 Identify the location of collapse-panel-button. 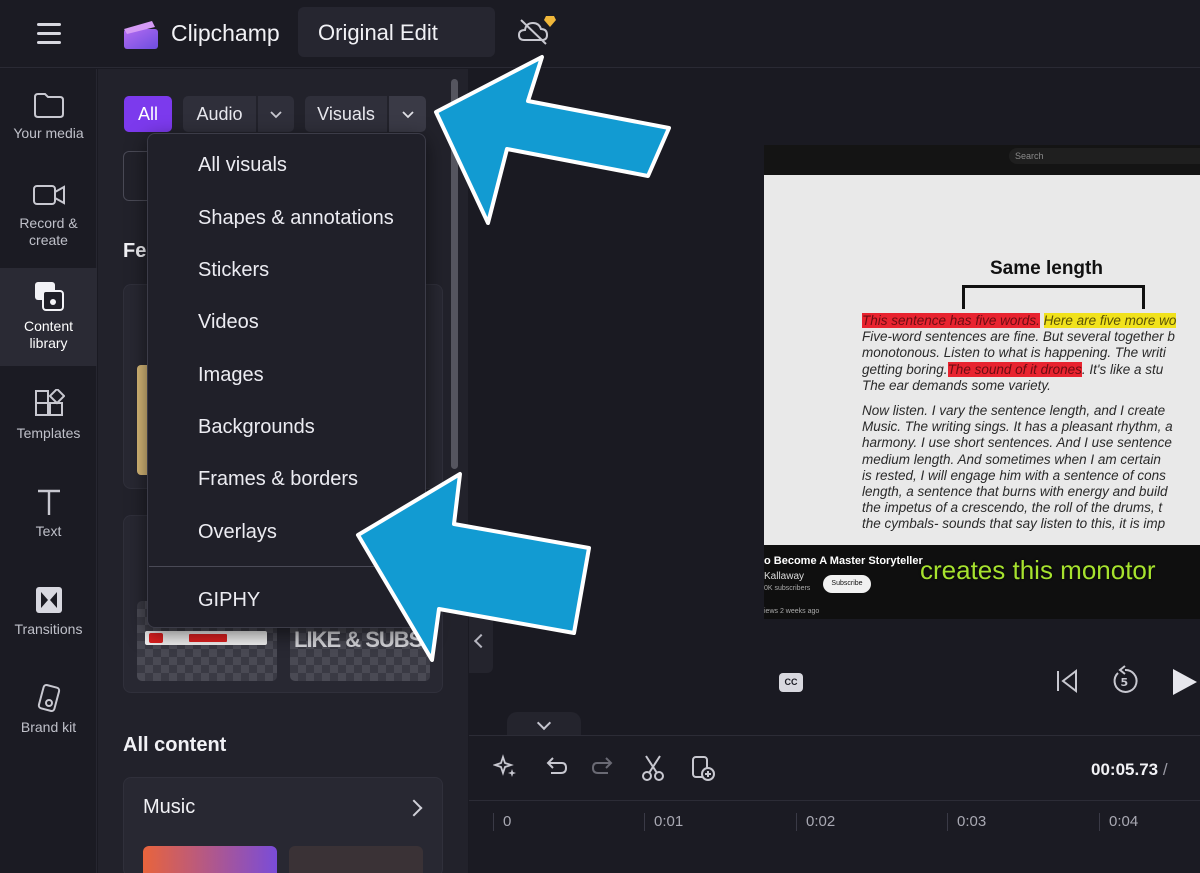
(481, 641).